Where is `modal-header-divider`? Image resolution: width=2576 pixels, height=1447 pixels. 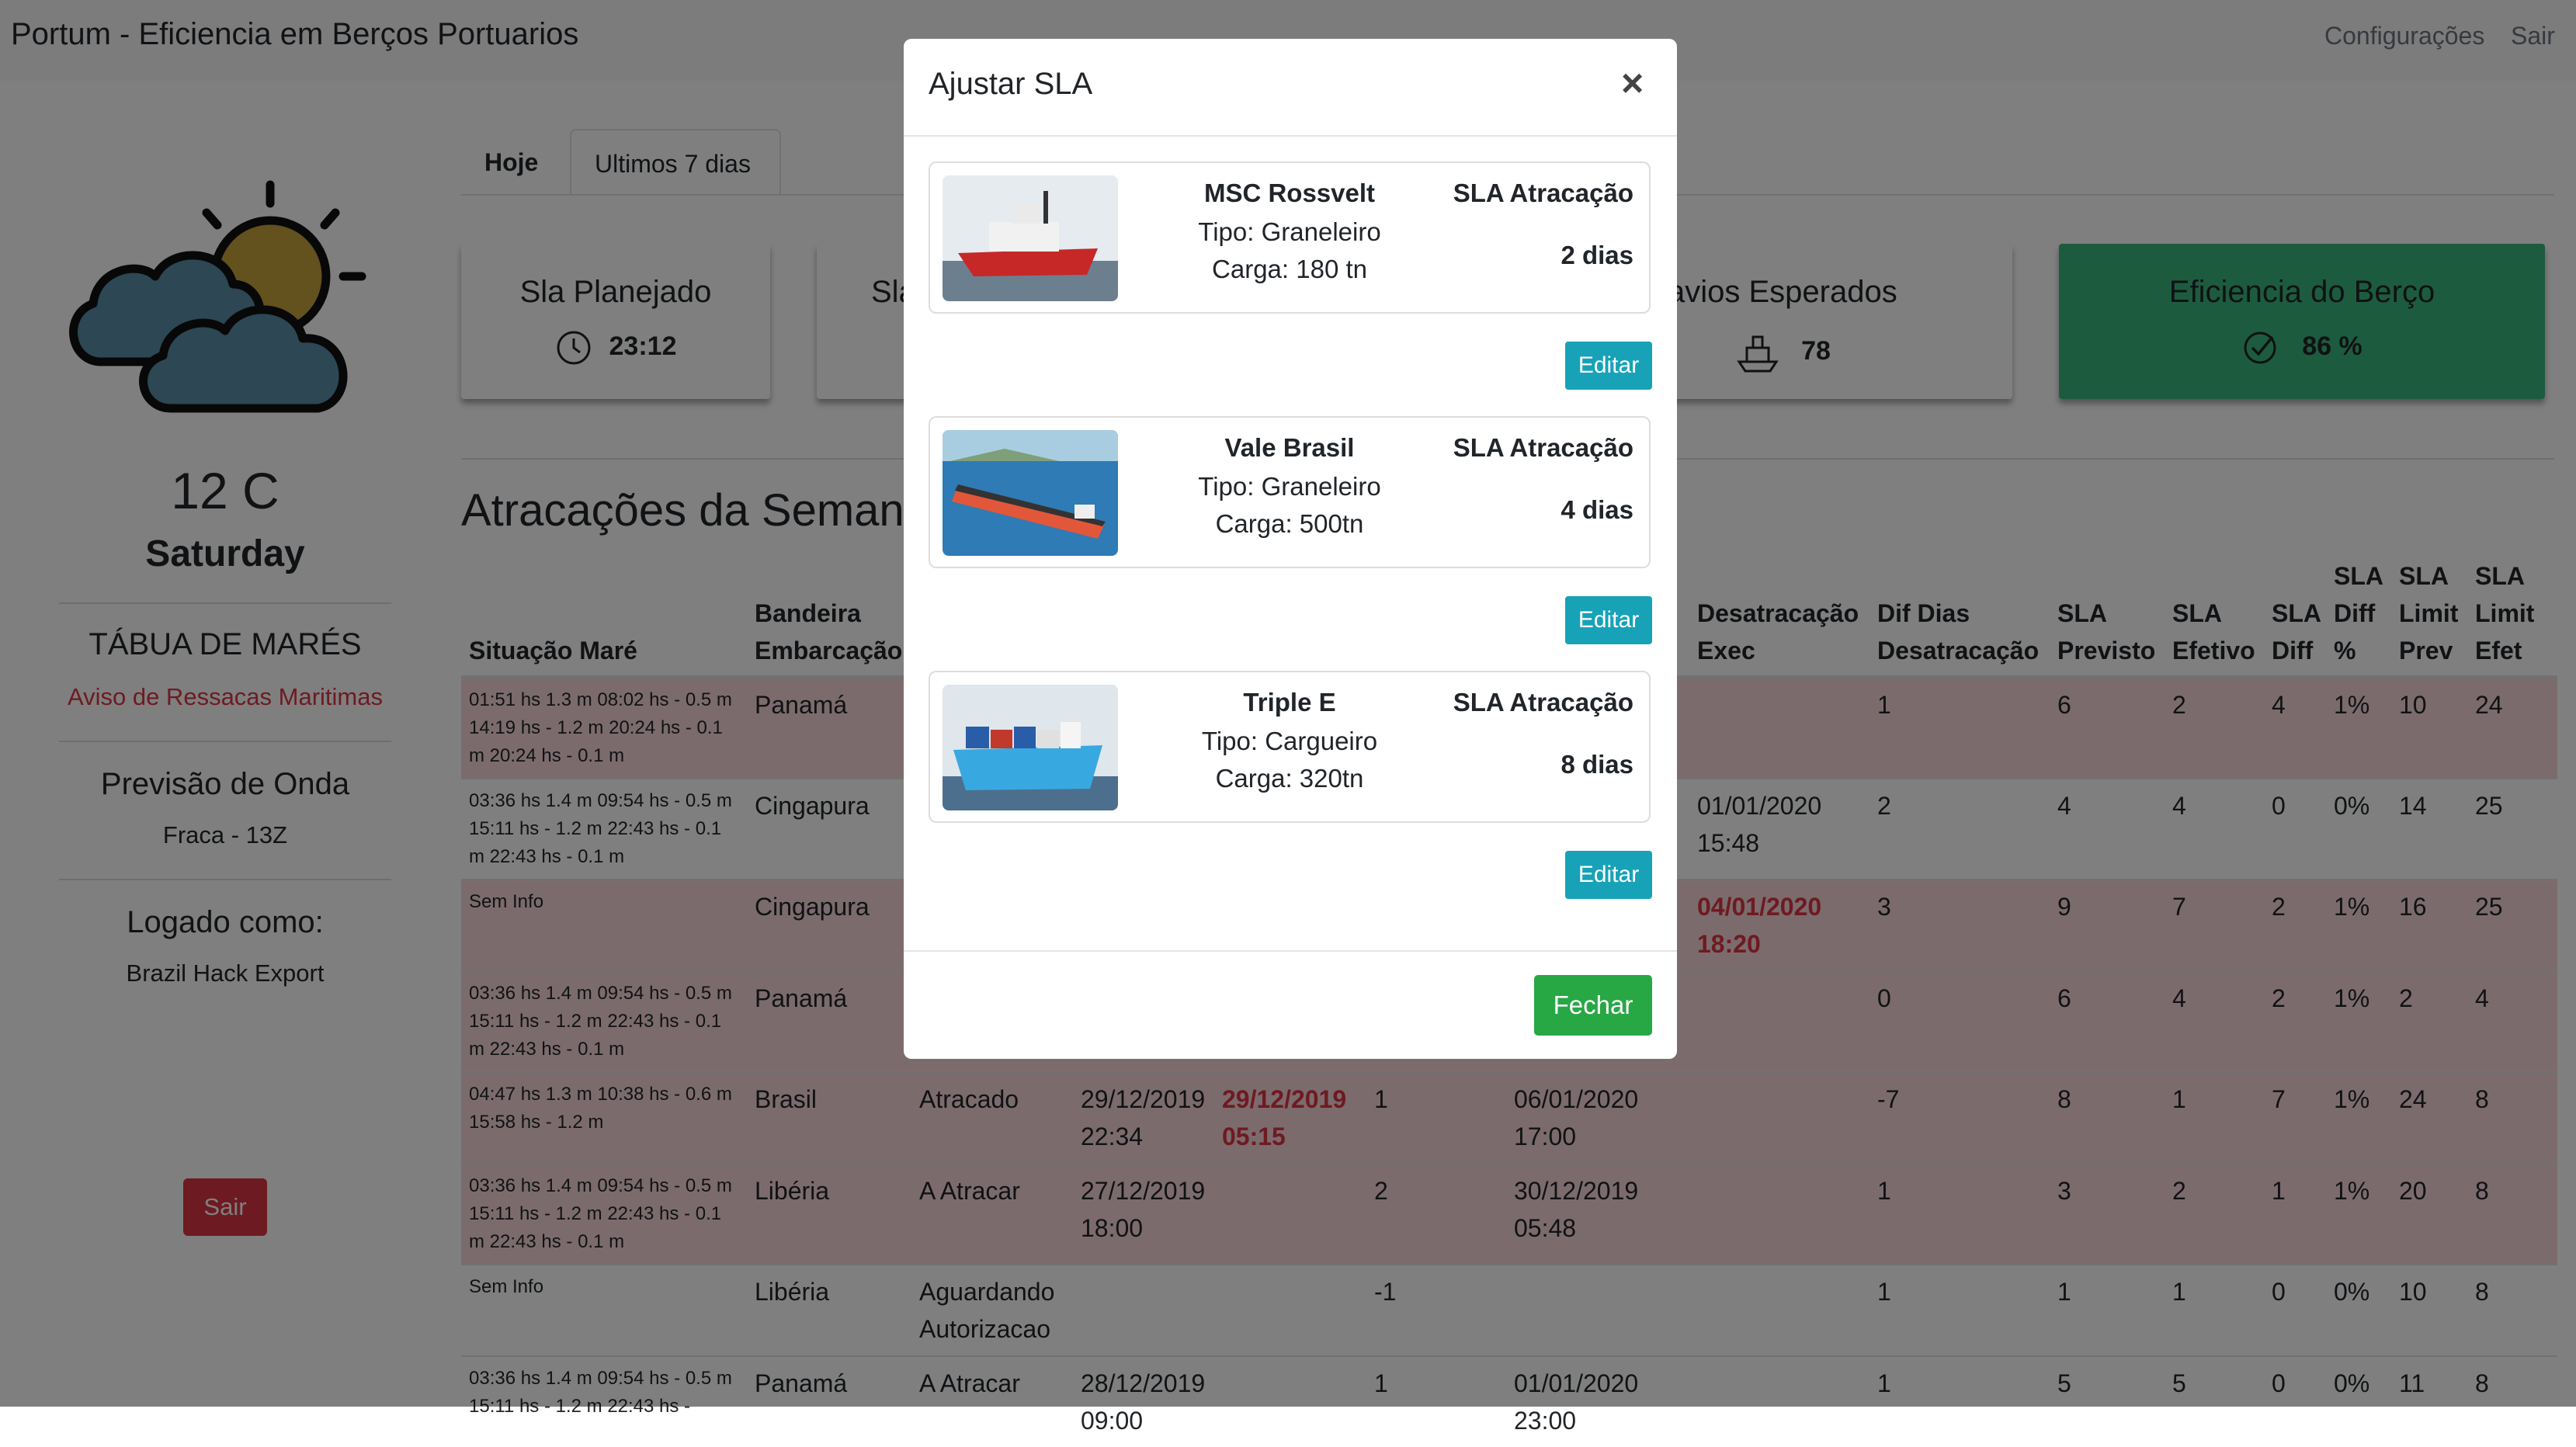
modal-header-divider is located at coordinates (1290, 136).